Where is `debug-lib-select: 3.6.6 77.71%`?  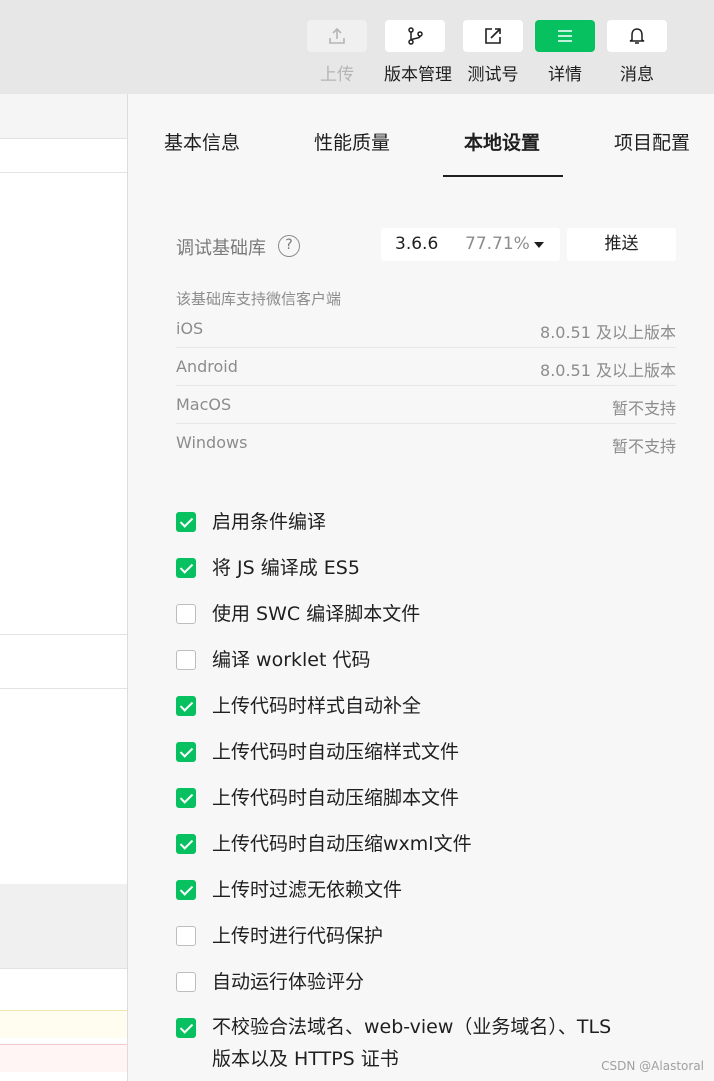 debug-lib-select: 3.6.6 77.71% is located at coordinates (470, 244).